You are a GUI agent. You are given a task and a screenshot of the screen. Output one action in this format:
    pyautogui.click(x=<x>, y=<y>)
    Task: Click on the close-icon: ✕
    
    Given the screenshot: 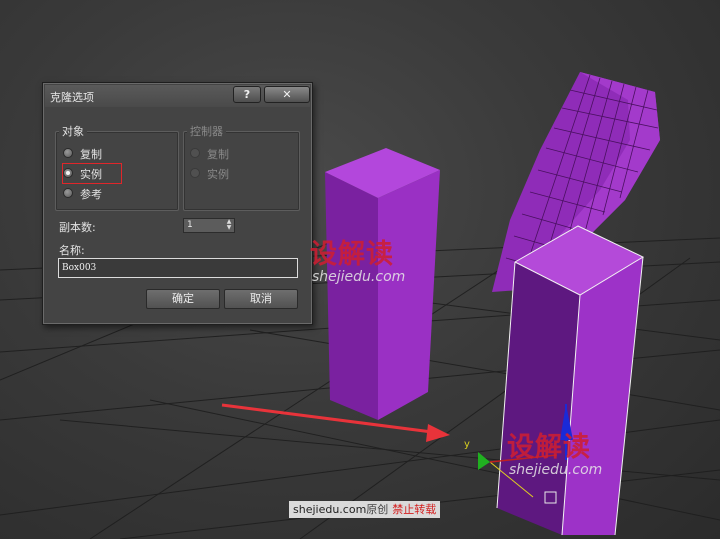 What is the action you would take?
    pyautogui.click(x=287, y=94)
    